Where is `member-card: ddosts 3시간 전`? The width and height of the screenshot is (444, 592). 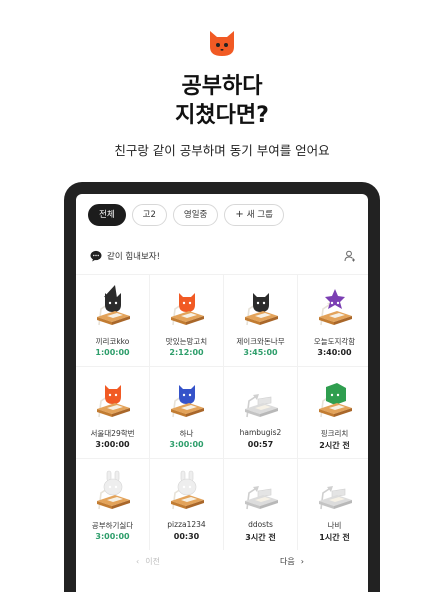 member-card: ddosts 3시간 전 is located at coordinates (260, 504).